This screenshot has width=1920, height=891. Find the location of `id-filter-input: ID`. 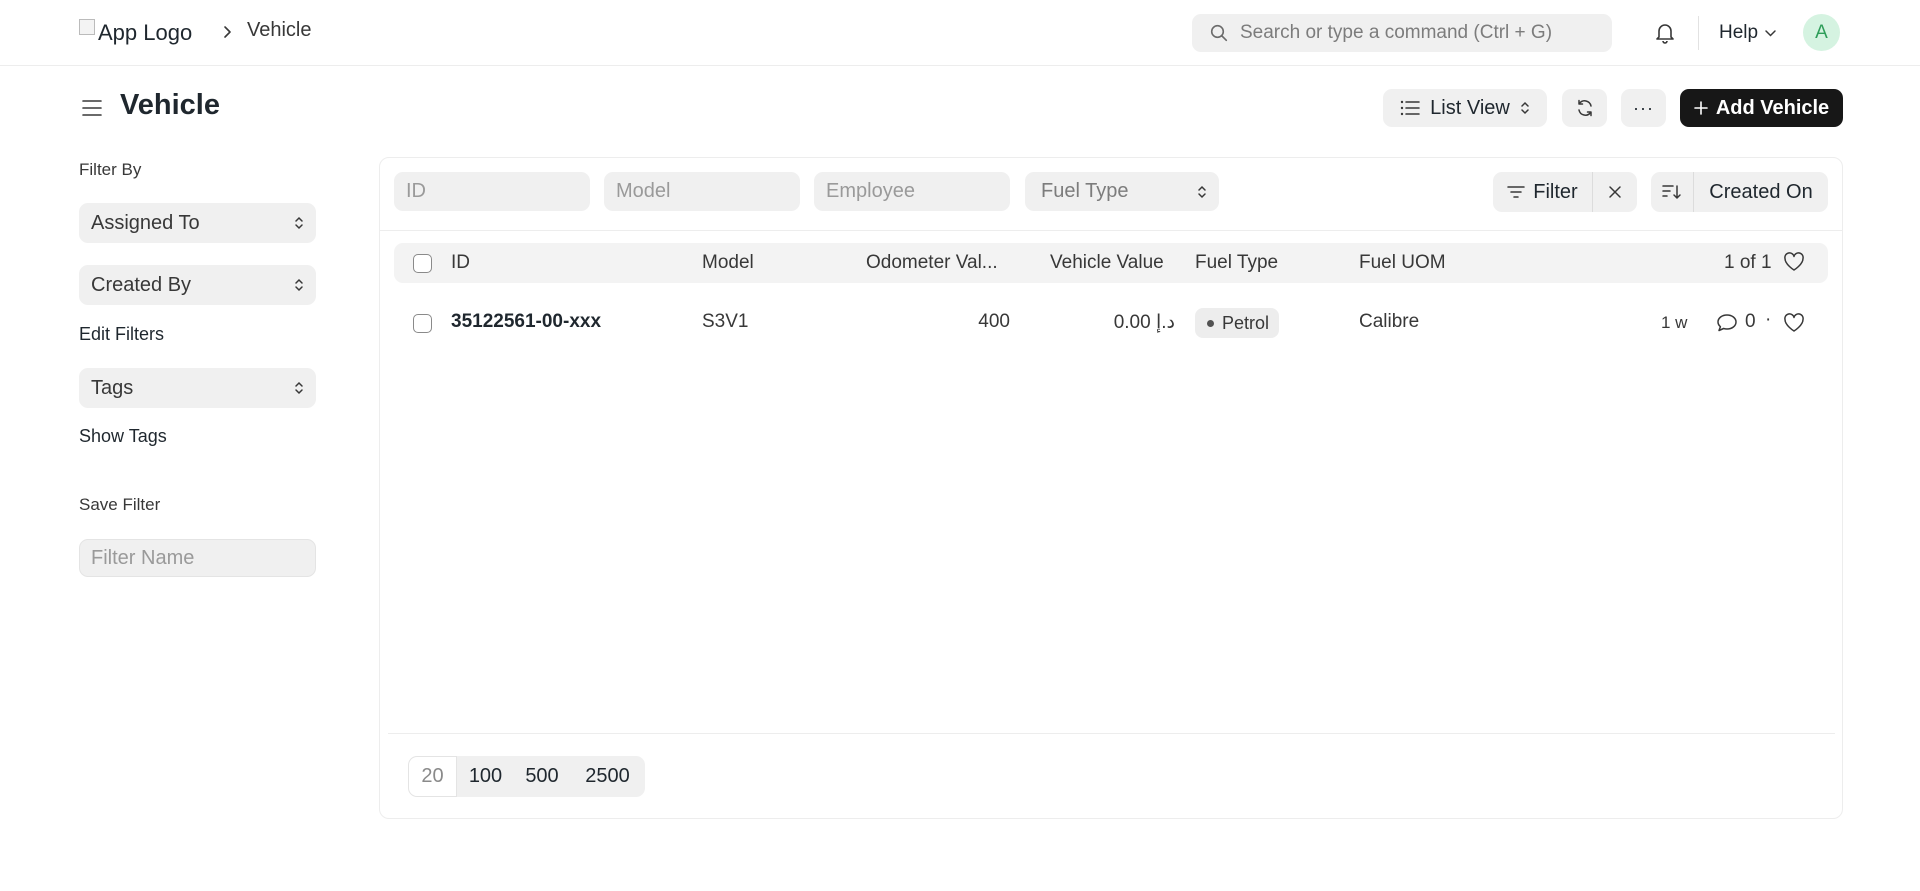

id-filter-input: ID is located at coordinates (492, 191).